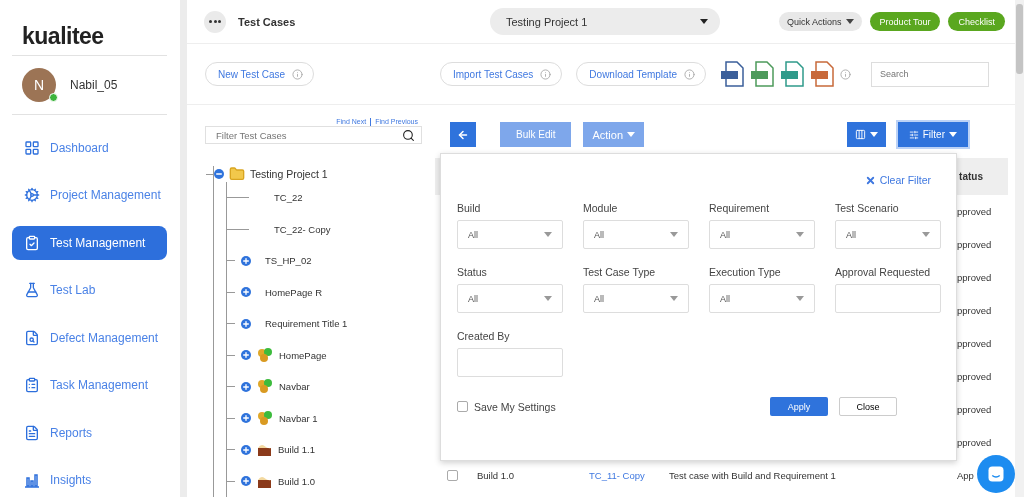 This screenshot has width=1024, height=497. Describe the element at coordinates (452, 475) in the screenshot. I see `row-checkbox` at that location.